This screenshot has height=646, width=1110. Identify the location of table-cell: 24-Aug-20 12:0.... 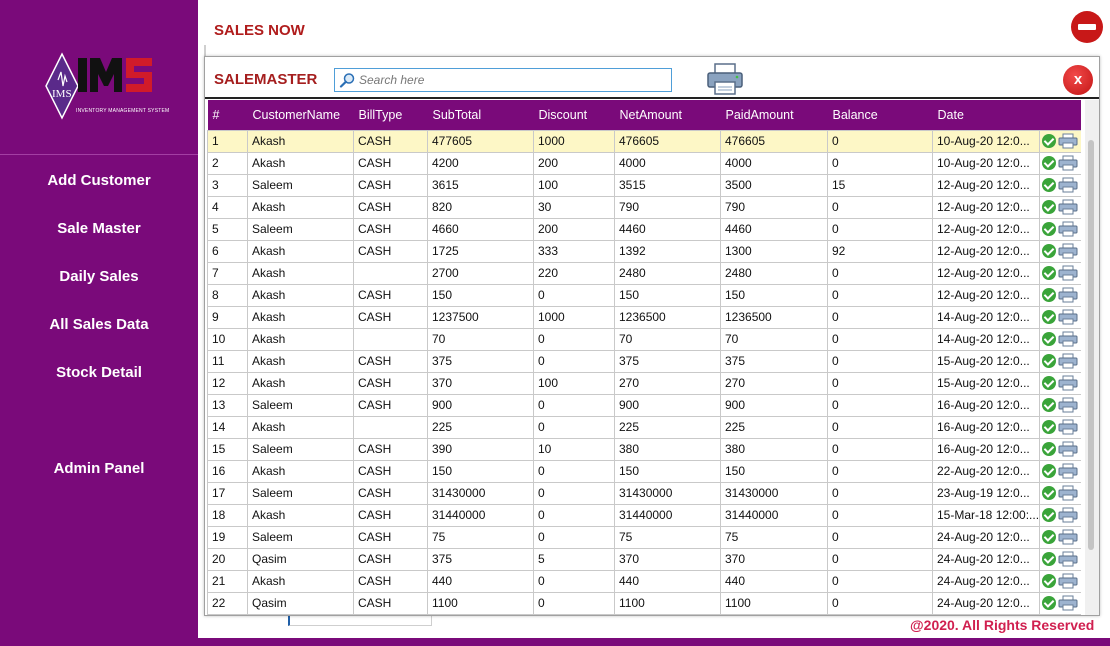
(986, 537).